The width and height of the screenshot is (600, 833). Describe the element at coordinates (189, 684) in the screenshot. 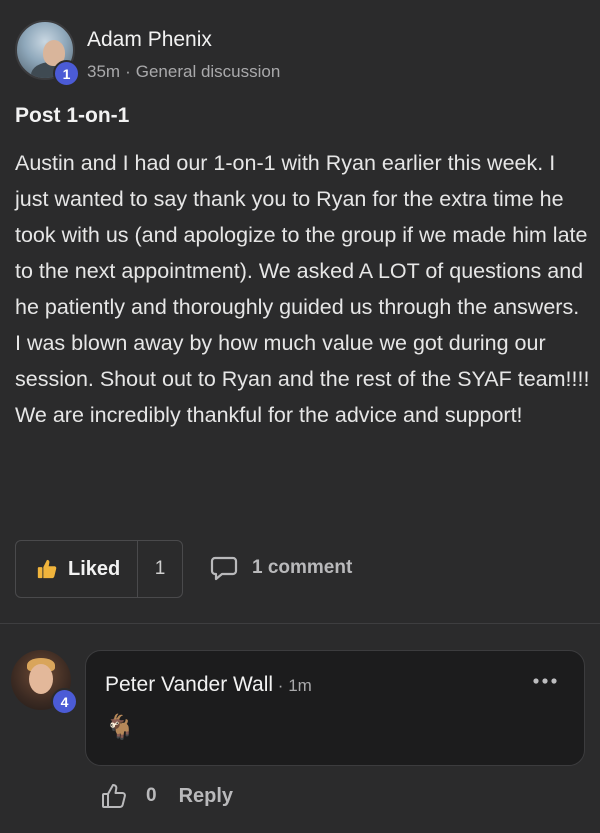

I see `commenter-name: Peter Vander Wall` at that location.